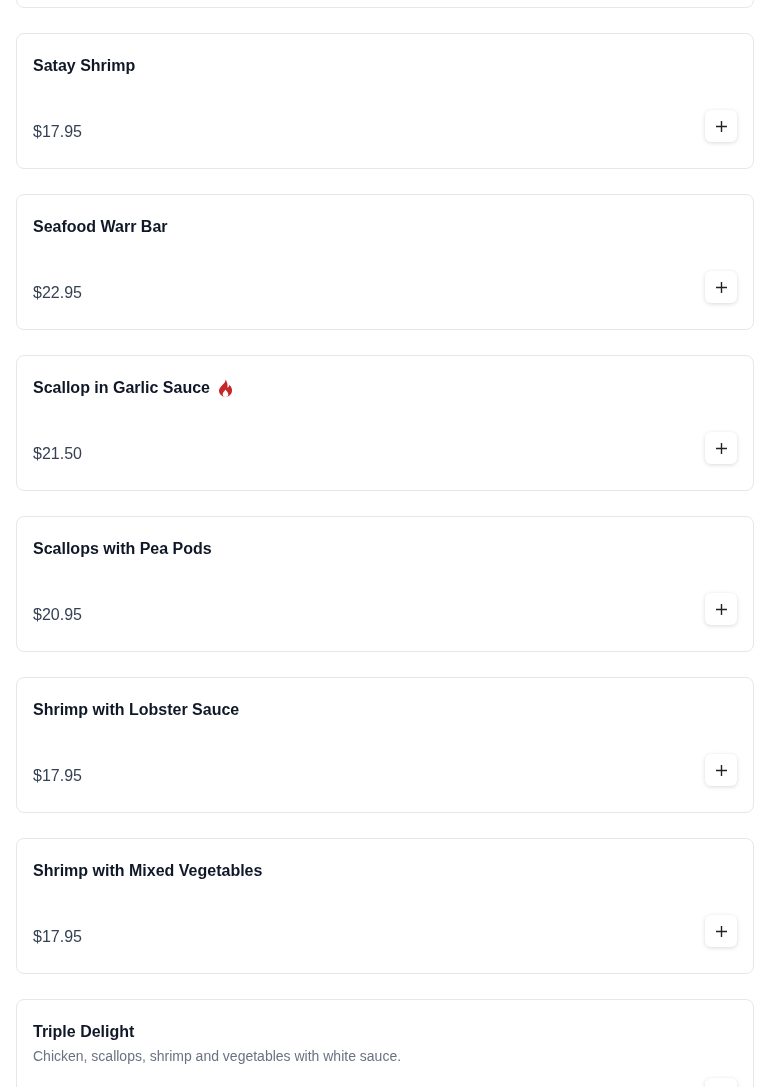 The width and height of the screenshot is (770, 1087). What do you see at coordinates (385, 906) in the screenshot?
I see `menu-item-card: Shrimp with Mixed Vegetables $17.95` at bounding box center [385, 906].